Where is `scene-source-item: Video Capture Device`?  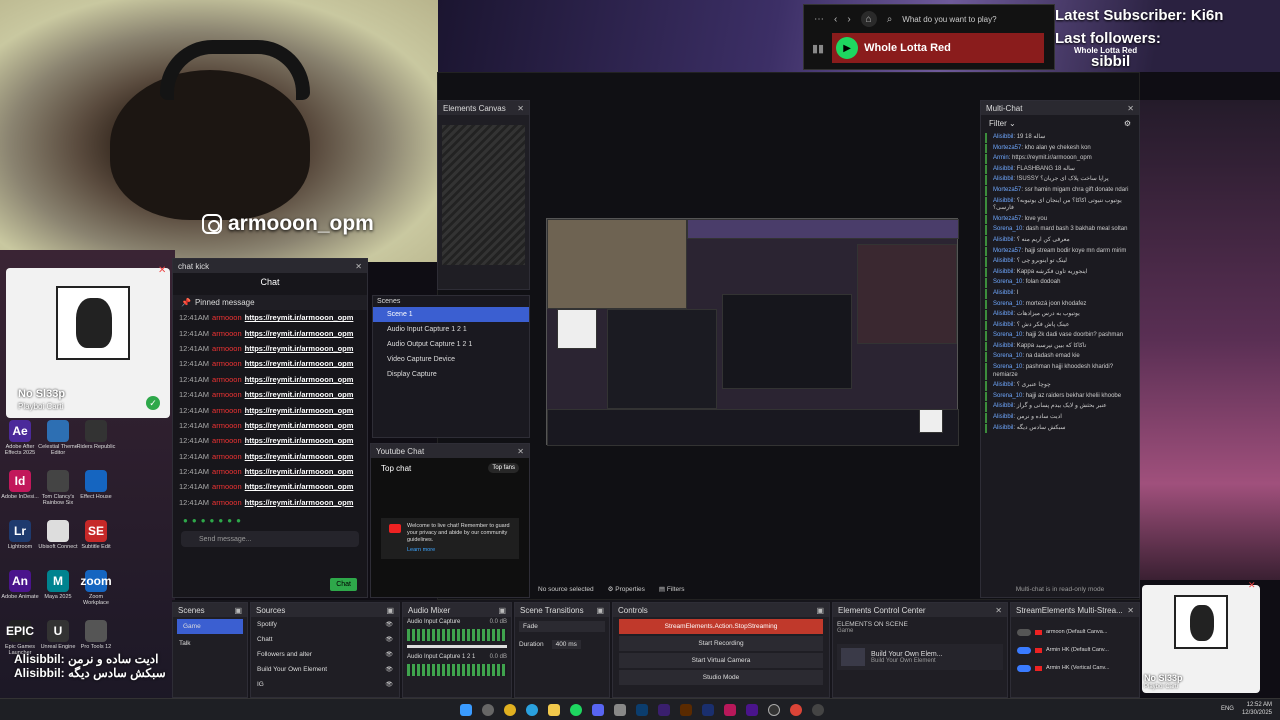
scene-source-item: Video Capture Device is located at coordinates (451, 359).